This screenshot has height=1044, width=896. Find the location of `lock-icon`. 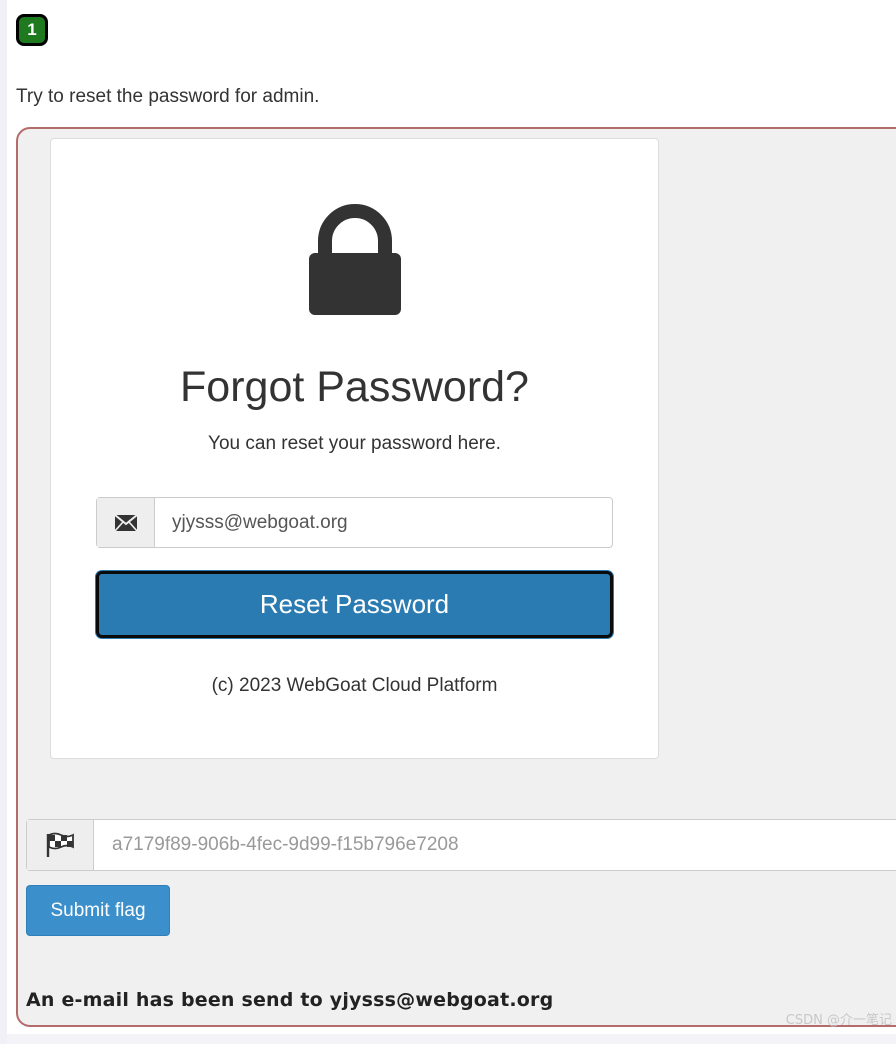

lock-icon is located at coordinates (355, 259).